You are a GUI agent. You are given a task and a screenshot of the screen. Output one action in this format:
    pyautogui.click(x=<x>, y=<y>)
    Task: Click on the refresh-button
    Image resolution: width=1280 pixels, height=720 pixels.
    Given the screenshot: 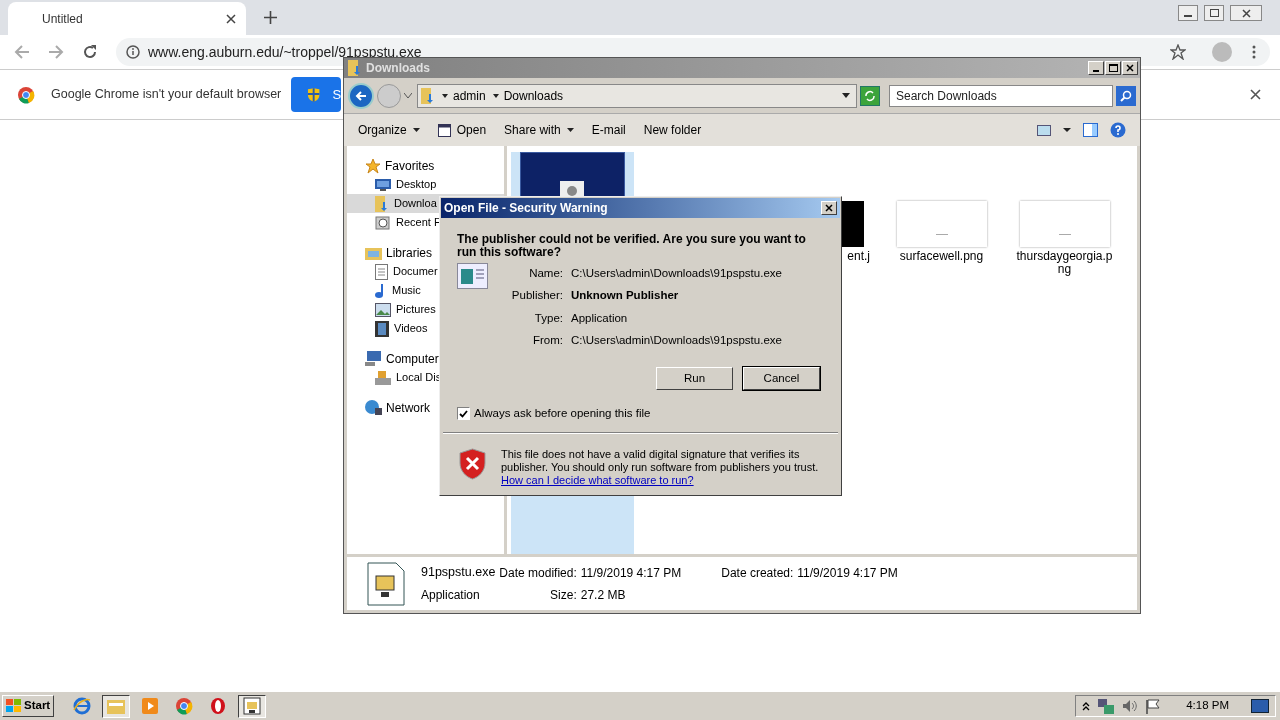 What is the action you would take?
    pyautogui.click(x=870, y=95)
    